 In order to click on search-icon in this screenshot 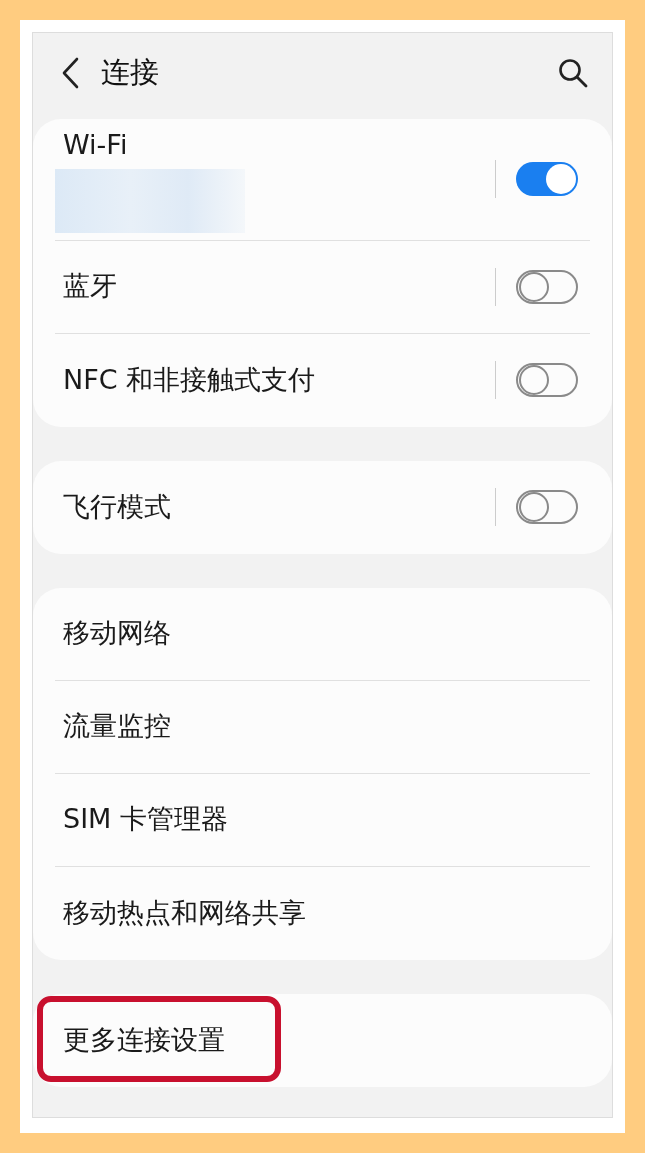, I will do `click(573, 72)`.